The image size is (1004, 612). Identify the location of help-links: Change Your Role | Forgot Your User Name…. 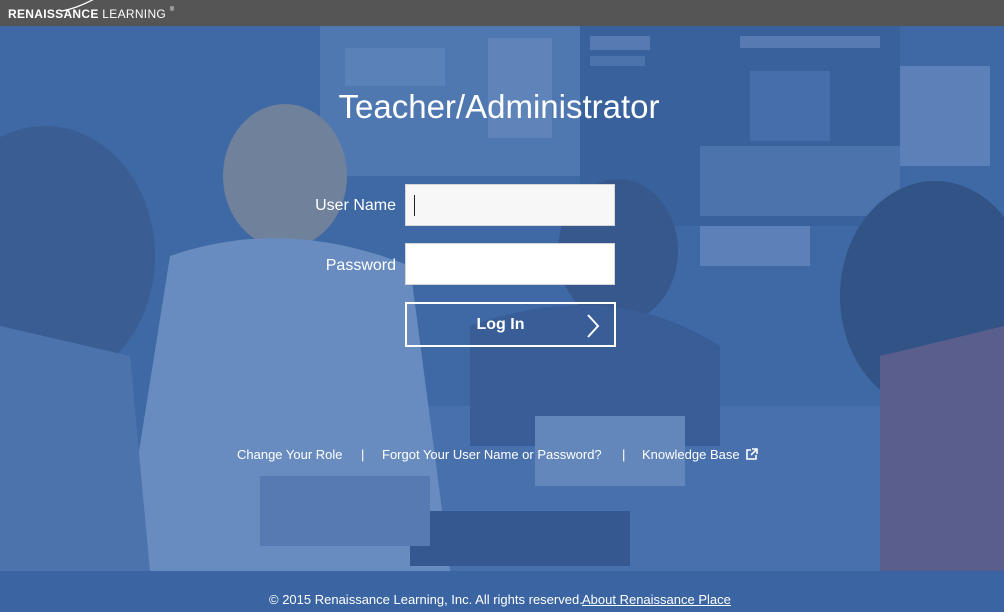
(502, 457).